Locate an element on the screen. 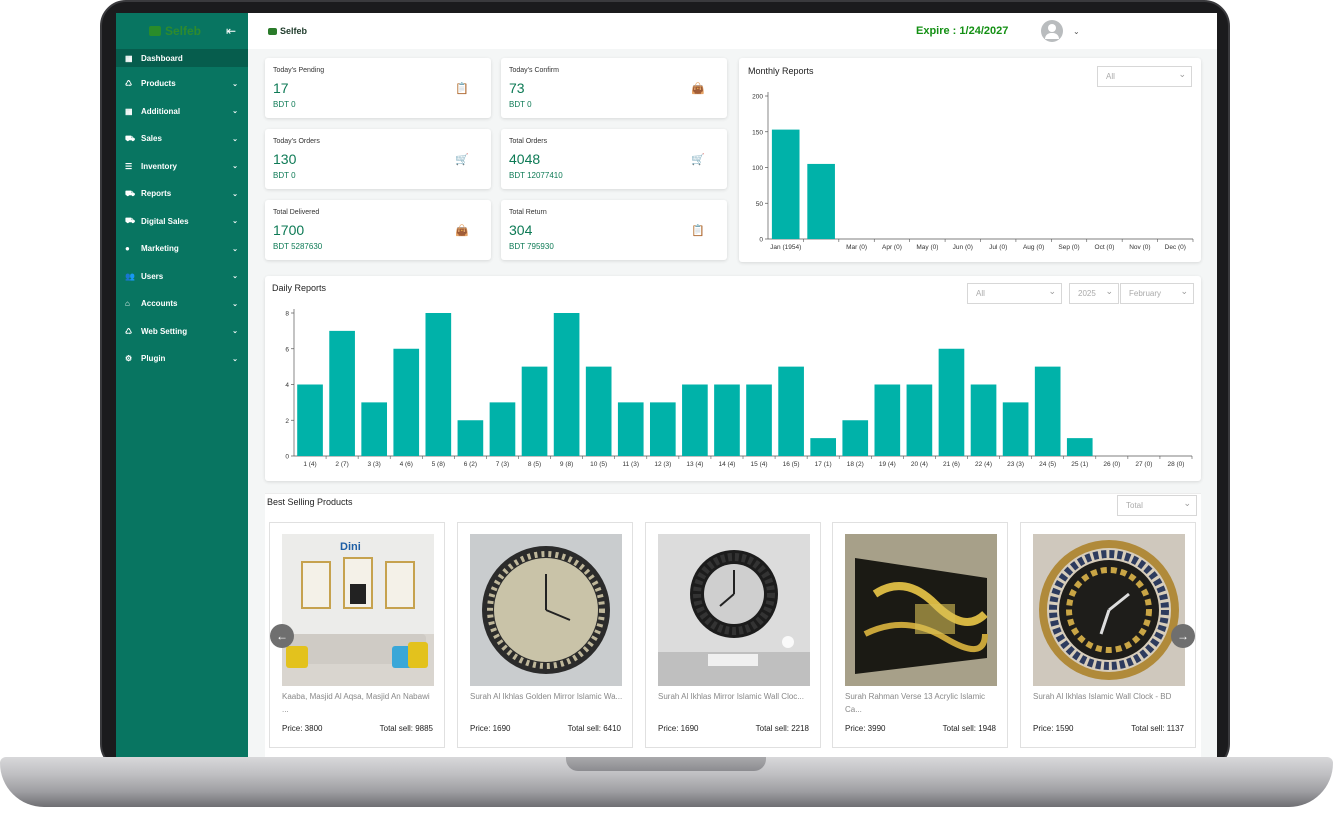 Image resolution: width=1333 pixels, height=813 pixels. x-tick-label: 24 (5) is located at coordinates (1047, 464).